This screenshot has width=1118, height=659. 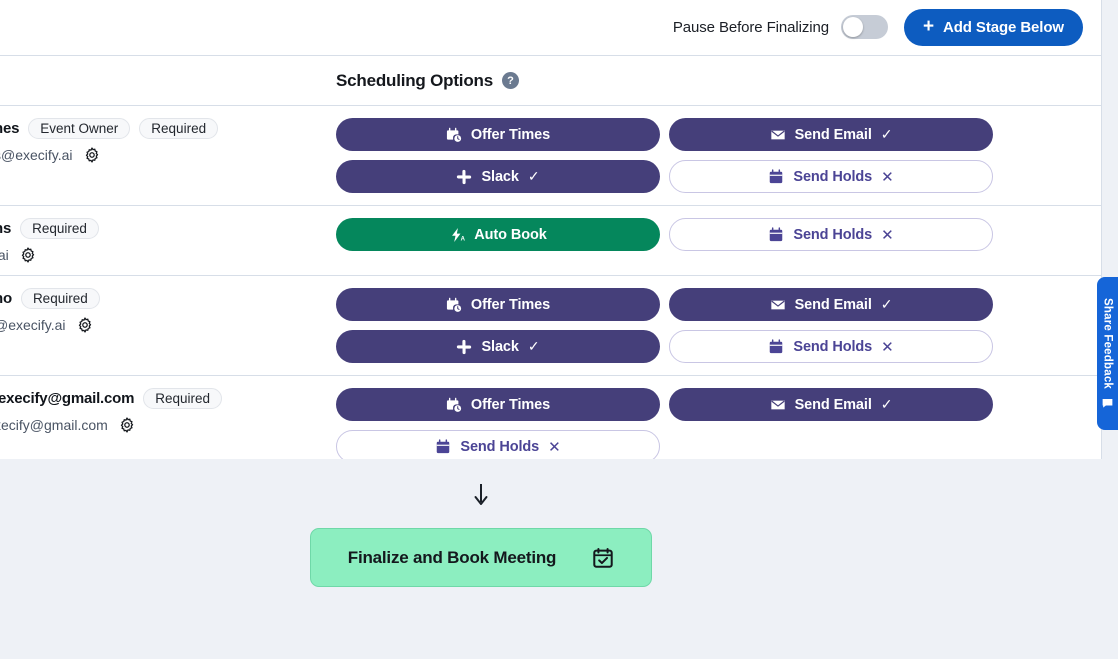 What do you see at coordinates (168, 140) in the screenshot?
I see `attendee-info: hes Event Owner Required s@execify.ai` at bounding box center [168, 140].